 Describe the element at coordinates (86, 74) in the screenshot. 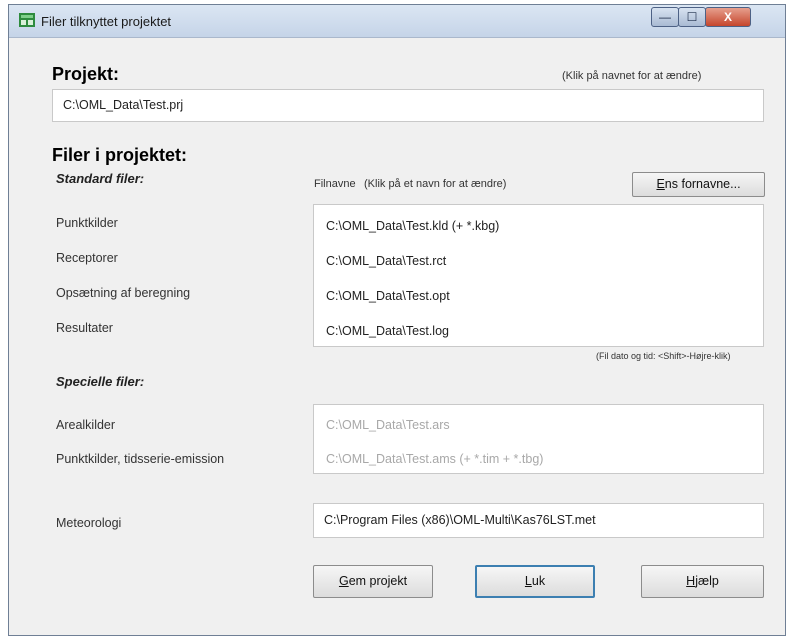

I see `project-heading: Projekt:` at that location.